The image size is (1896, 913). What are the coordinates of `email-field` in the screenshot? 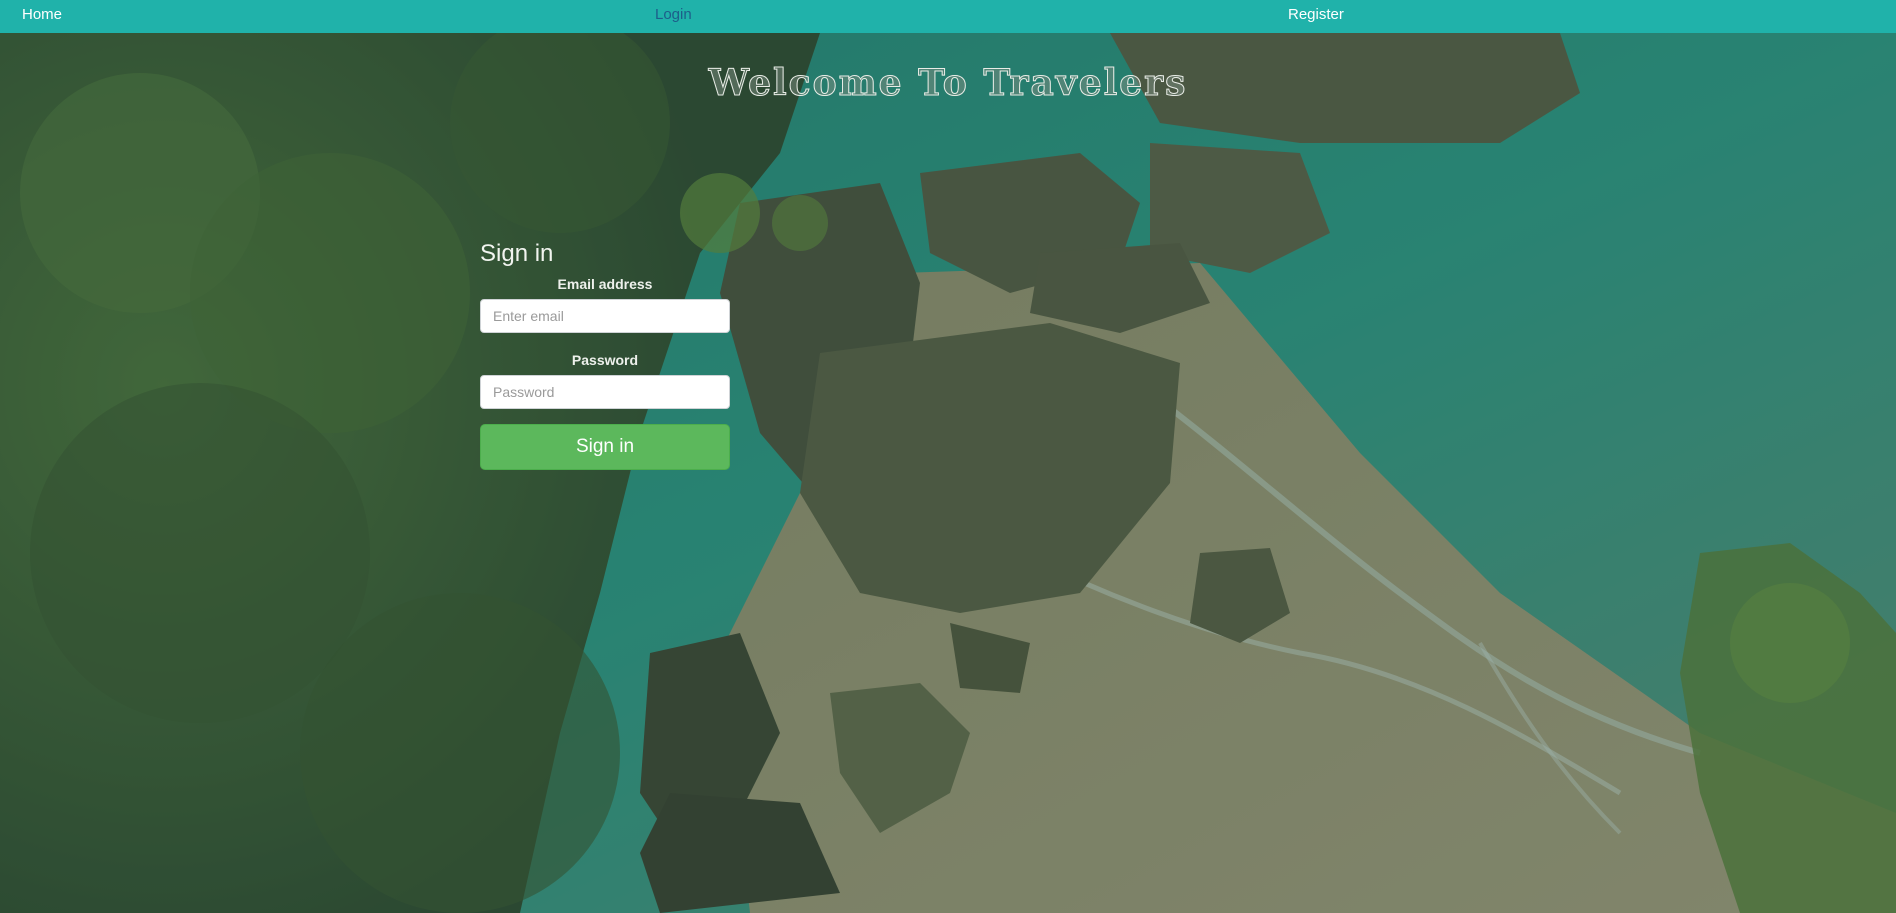 It's located at (605, 316).